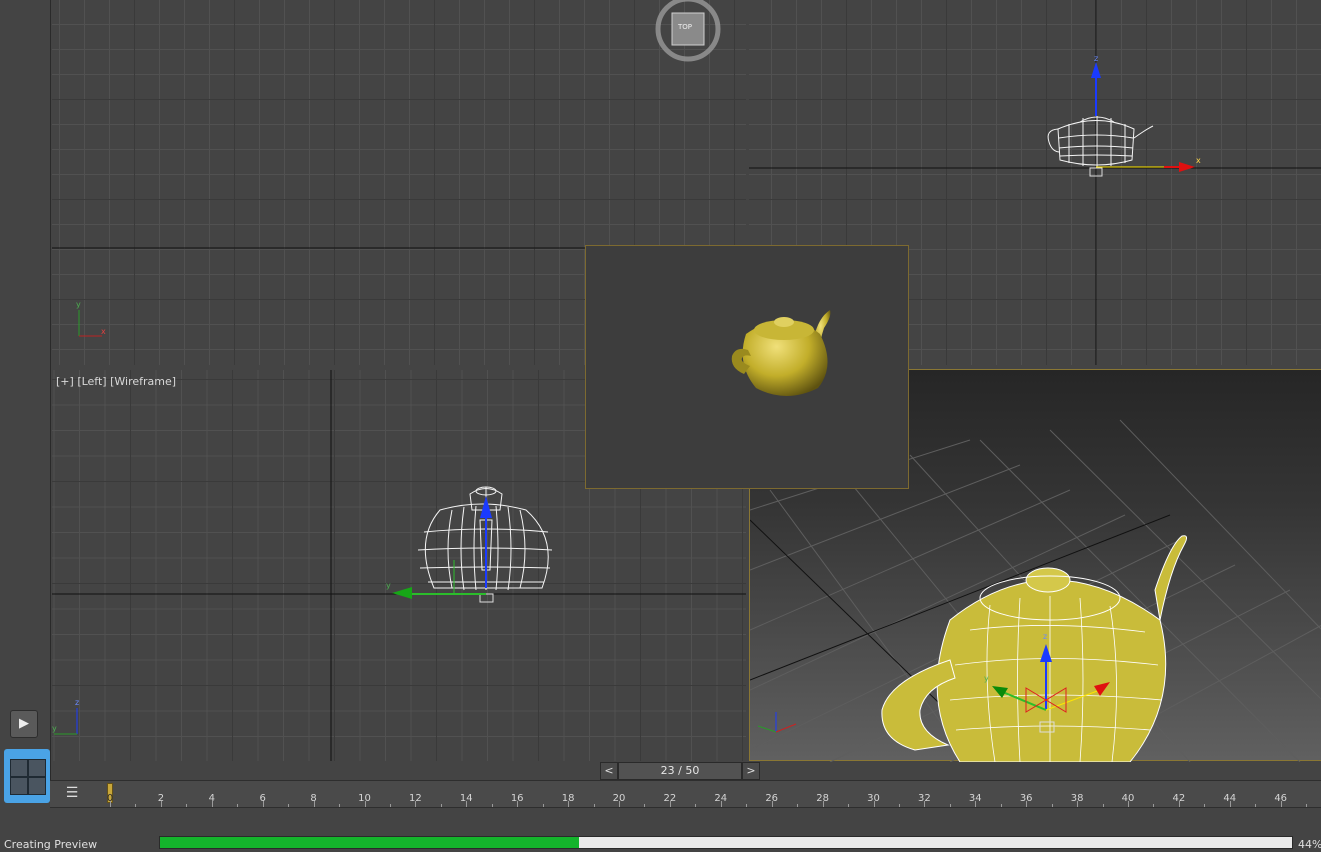  Describe the element at coordinates (1309, 844) in the screenshot. I see `progress-percent: 44%` at that location.